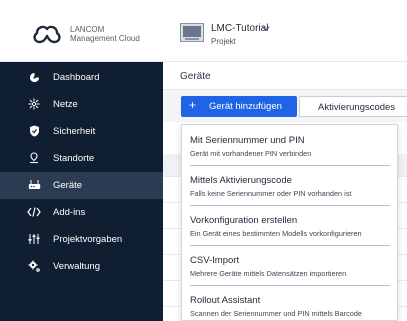 The width and height of the screenshot is (407, 321). What do you see at coordinates (34, 158) in the screenshot?
I see `location-pin-icon` at bounding box center [34, 158].